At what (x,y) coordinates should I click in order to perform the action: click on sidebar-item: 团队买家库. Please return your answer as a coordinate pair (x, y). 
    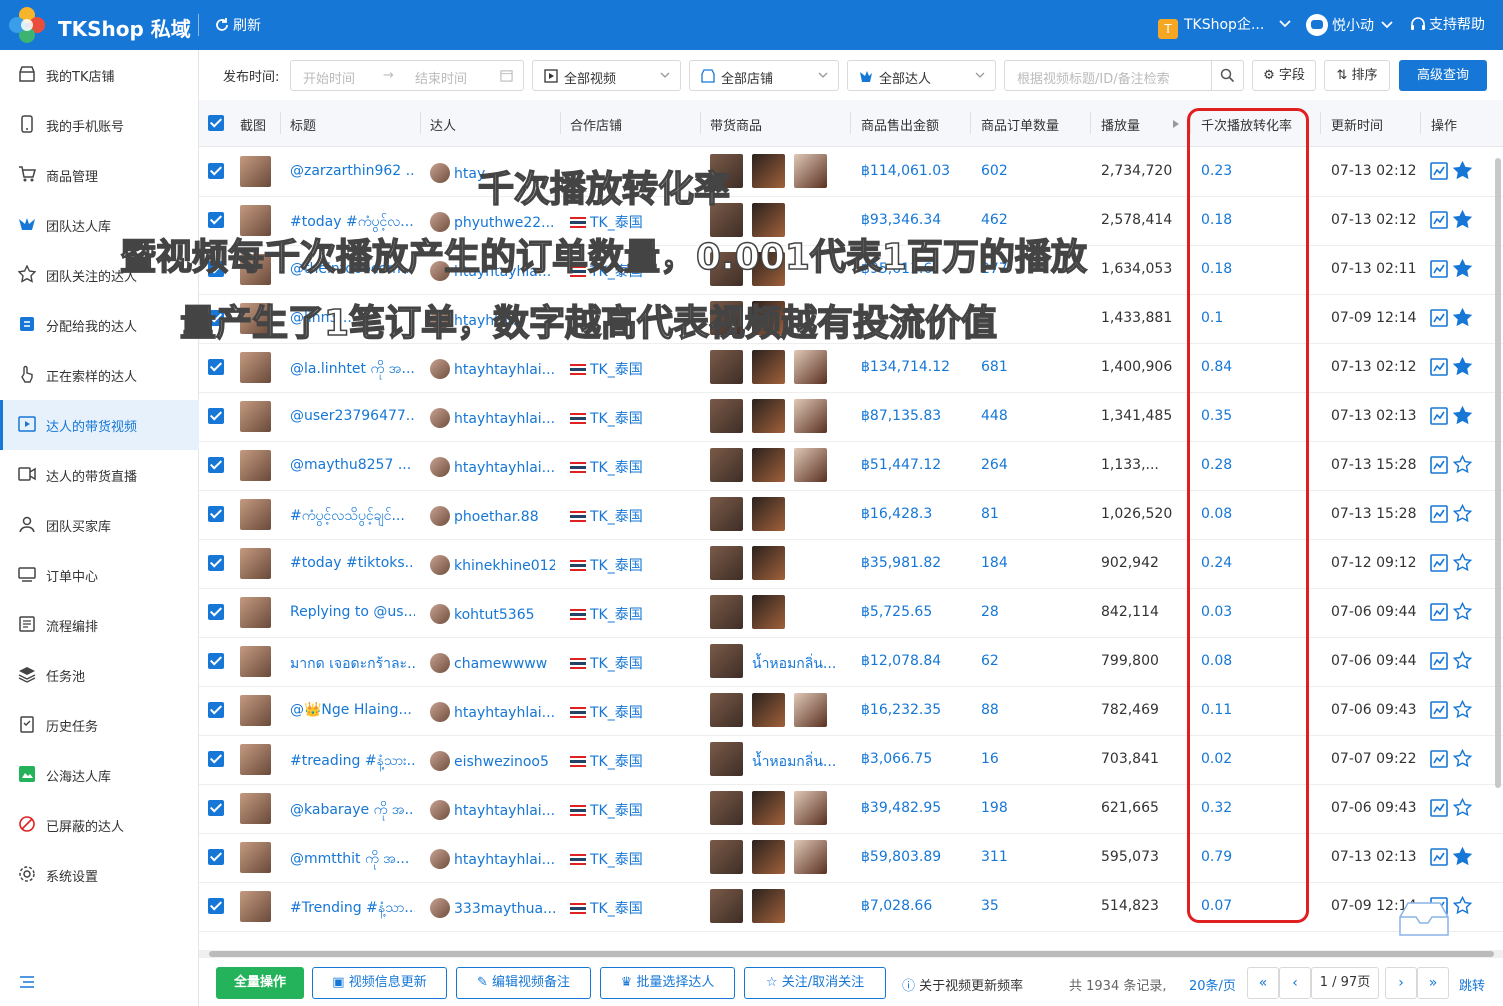
    Looking at the image, I should click on (99, 525).